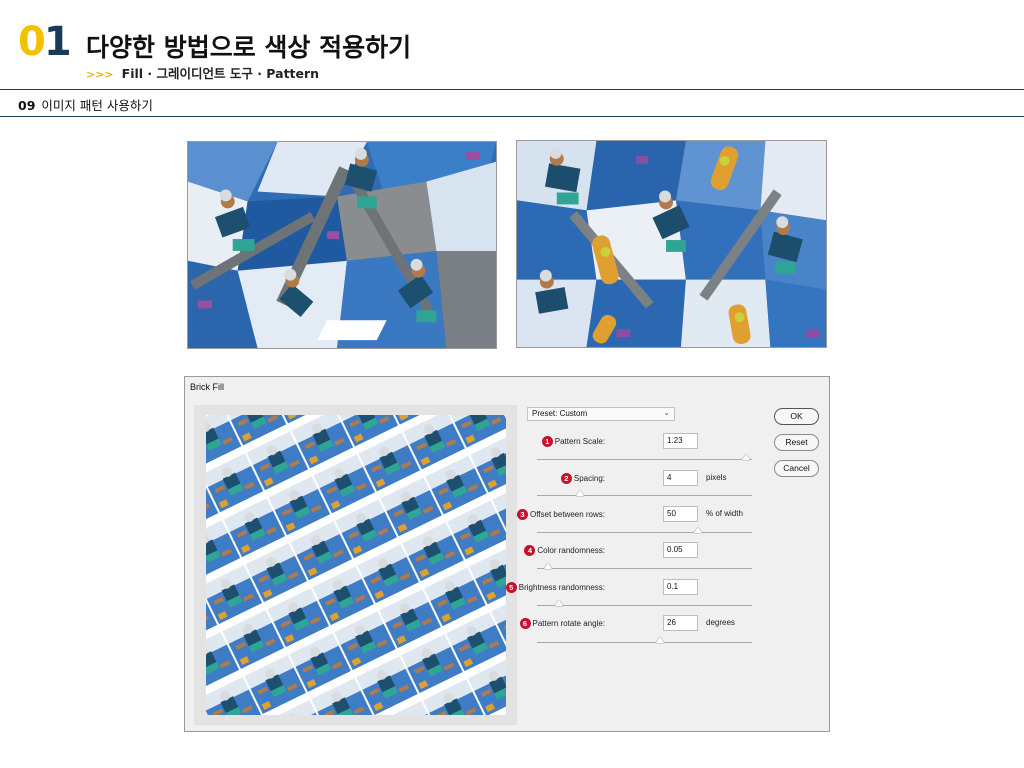 The width and height of the screenshot is (1024, 768). I want to click on rotate-angle-slider, so click(644, 640).